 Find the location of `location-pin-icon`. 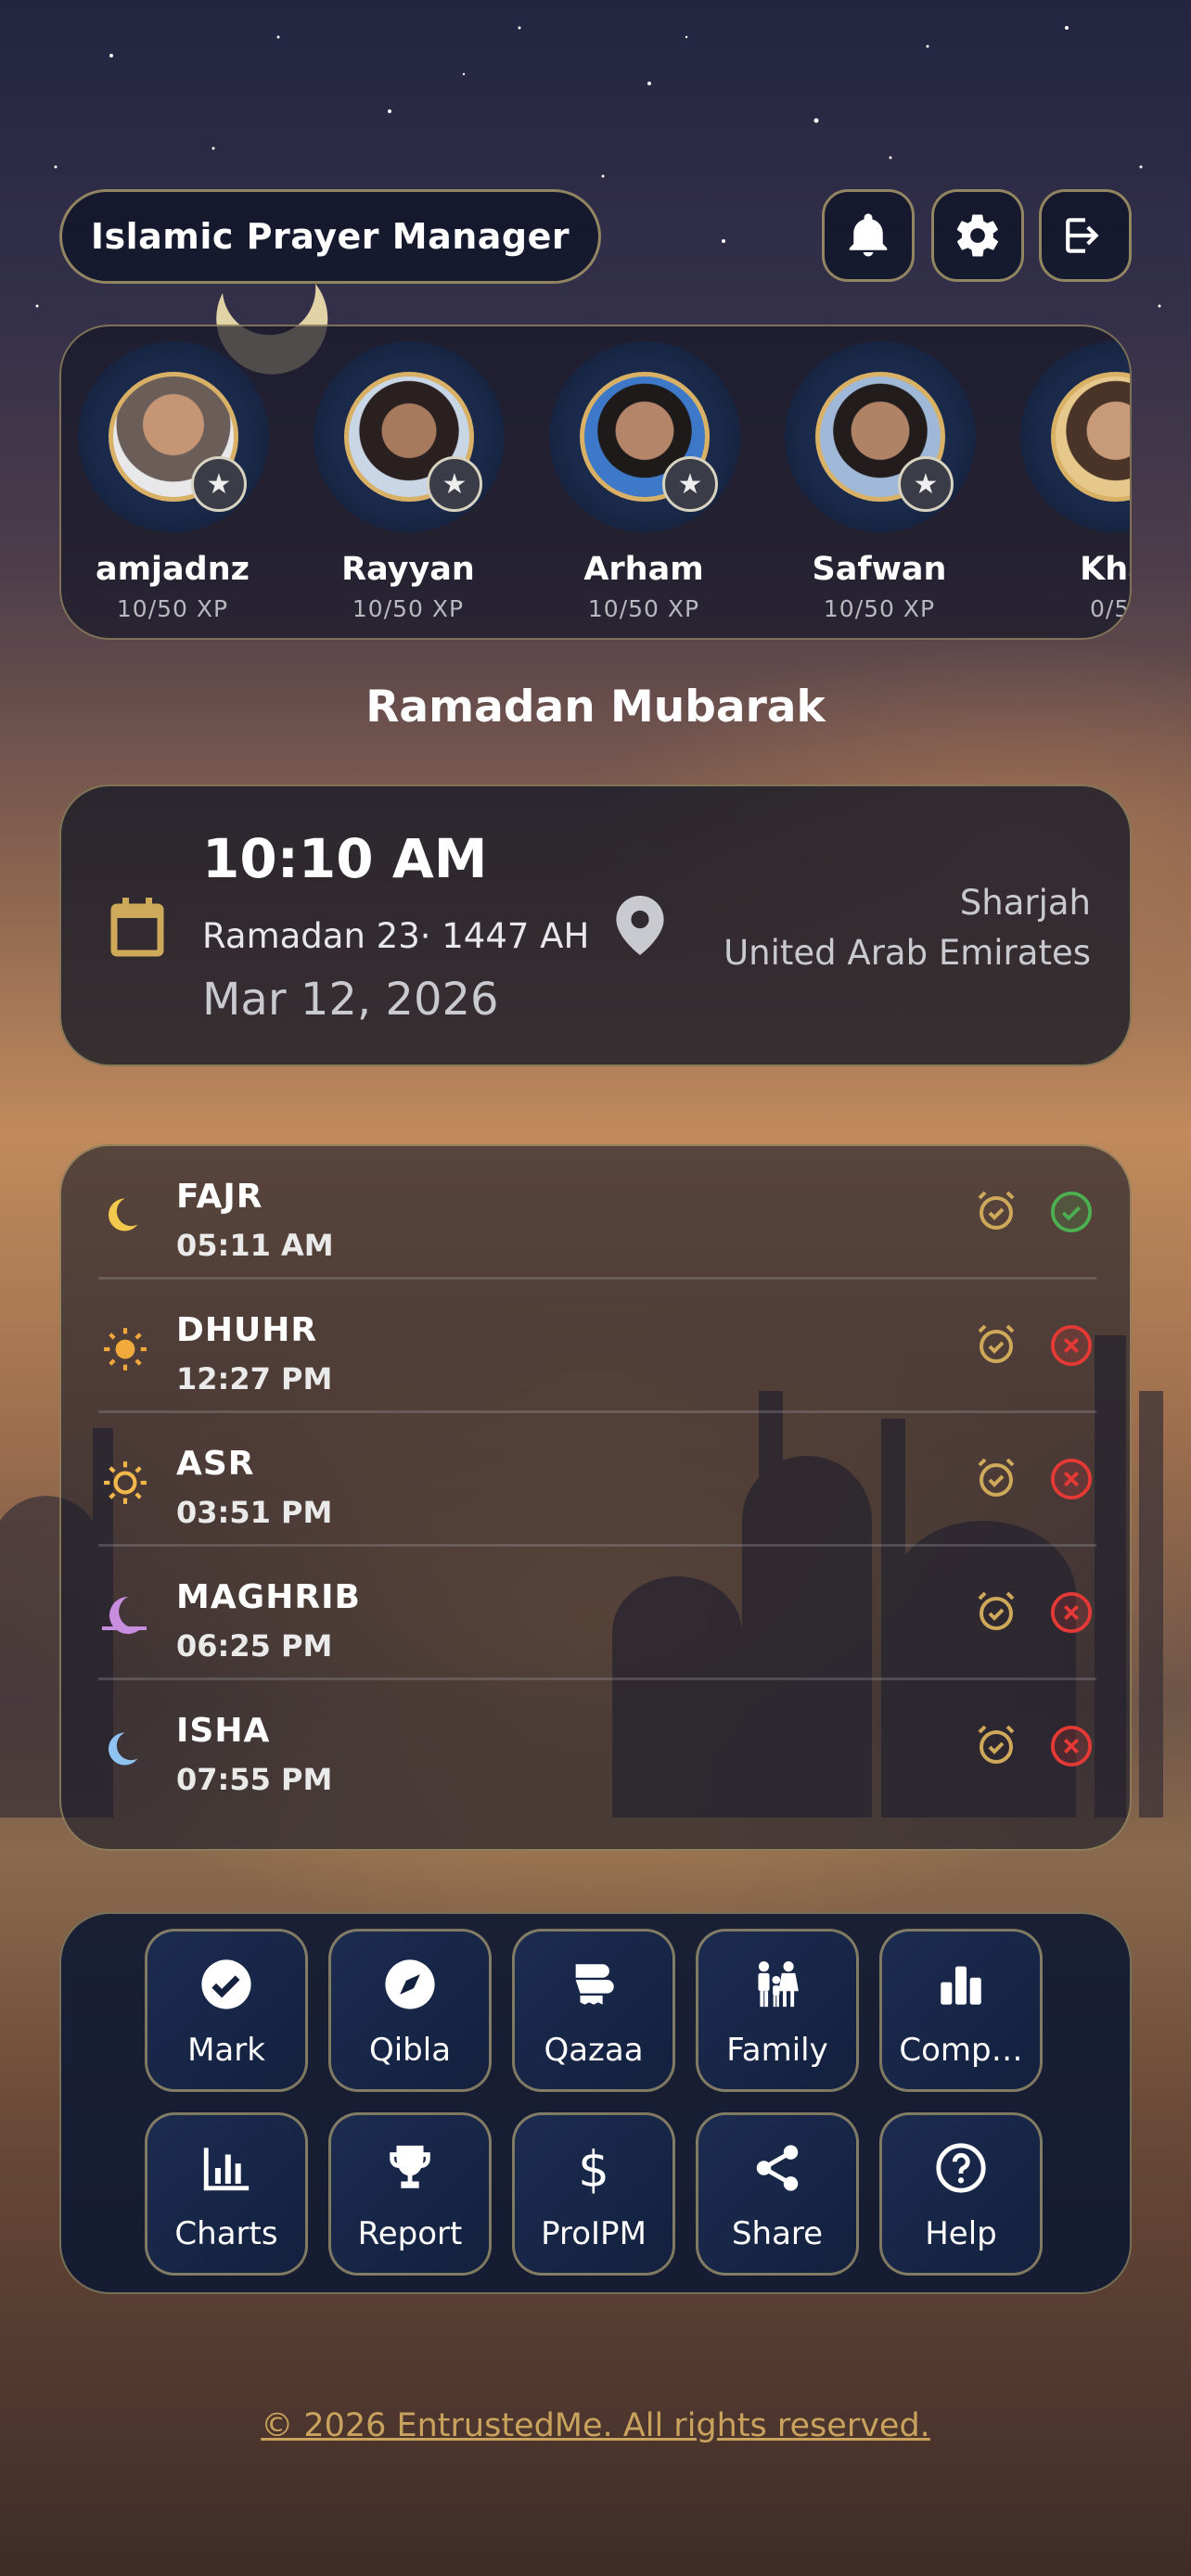

location-pin-icon is located at coordinates (640, 926).